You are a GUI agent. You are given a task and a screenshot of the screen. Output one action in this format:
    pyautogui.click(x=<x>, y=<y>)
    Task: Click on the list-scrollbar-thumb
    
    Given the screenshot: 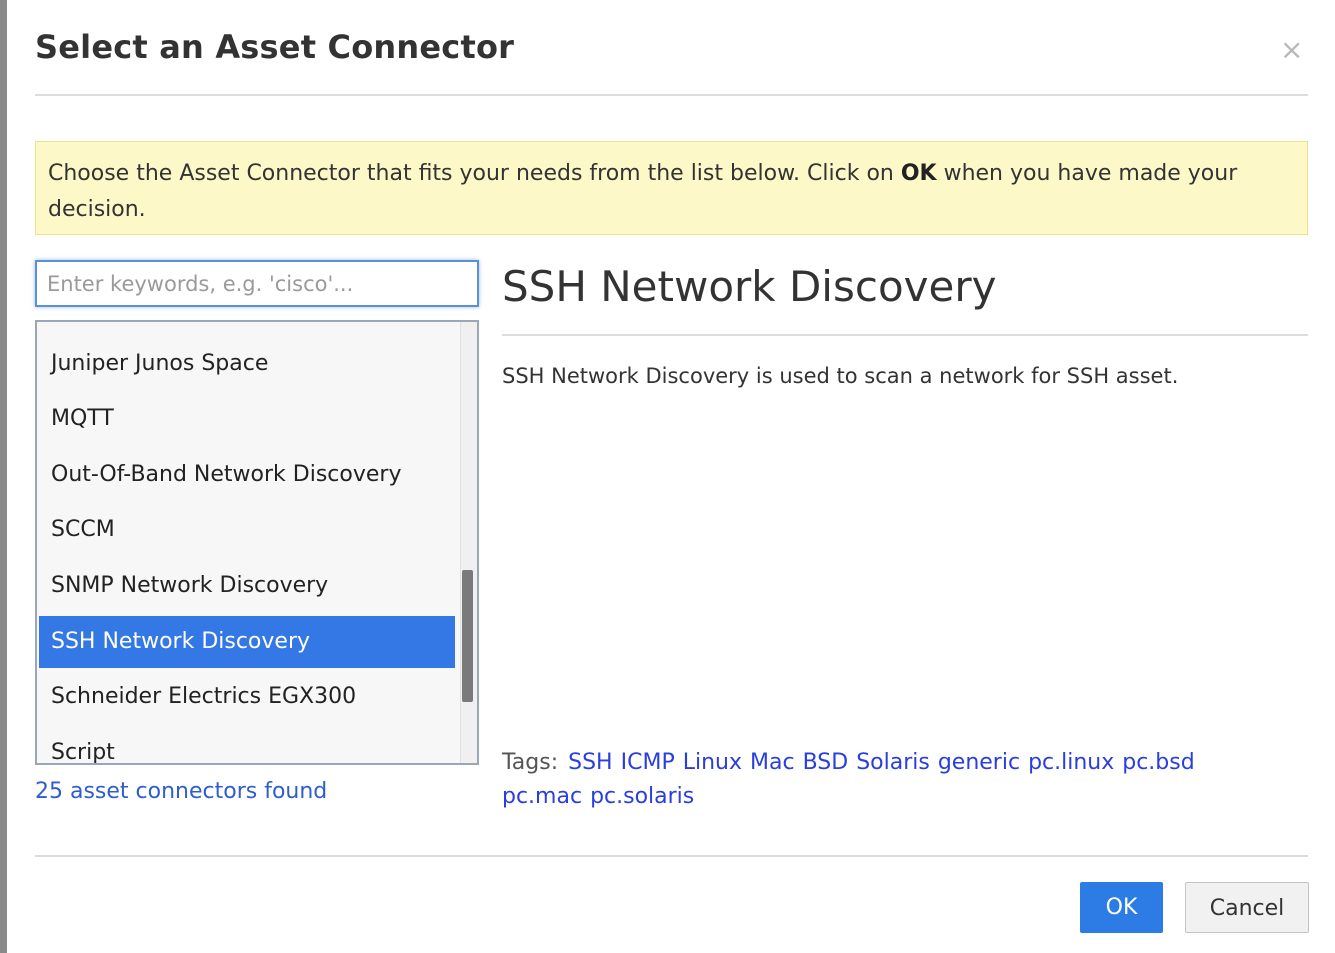 What is the action you would take?
    pyautogui.click(x=467, y=636)
    